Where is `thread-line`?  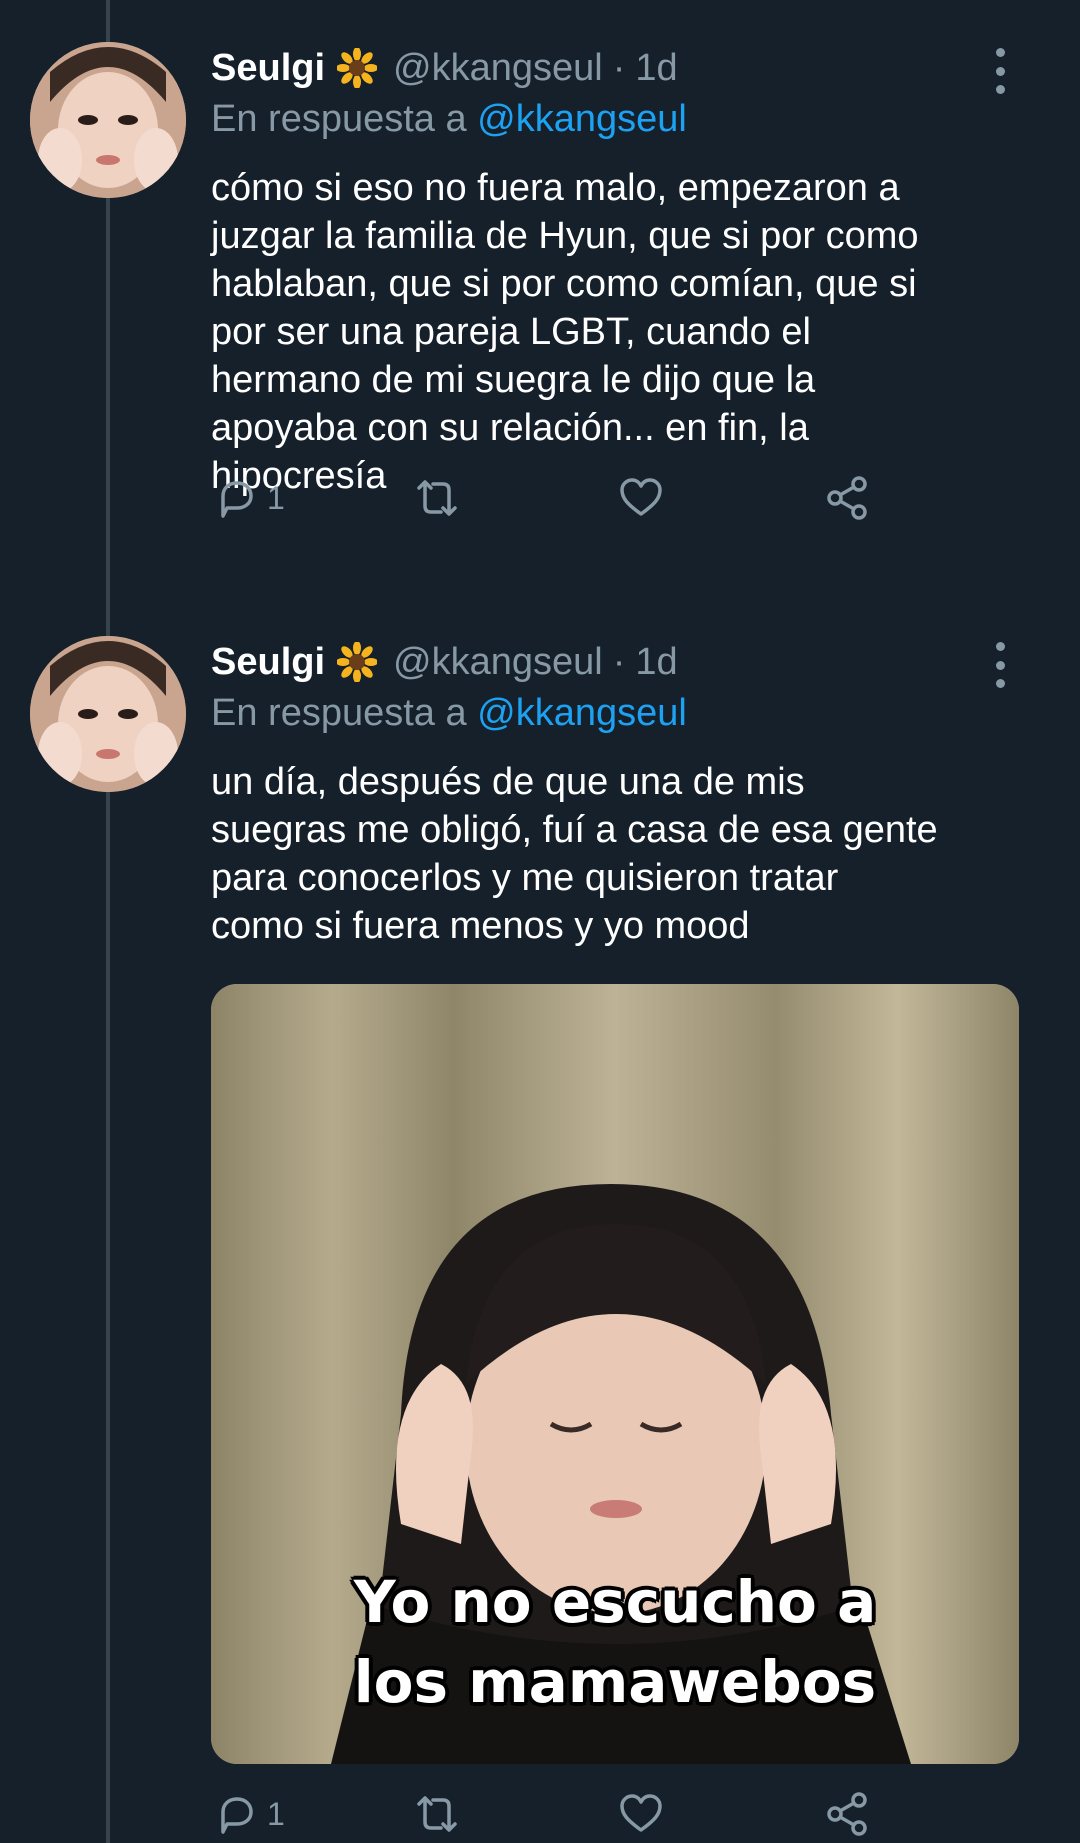
thread-line is located at coordinates (108, 921).